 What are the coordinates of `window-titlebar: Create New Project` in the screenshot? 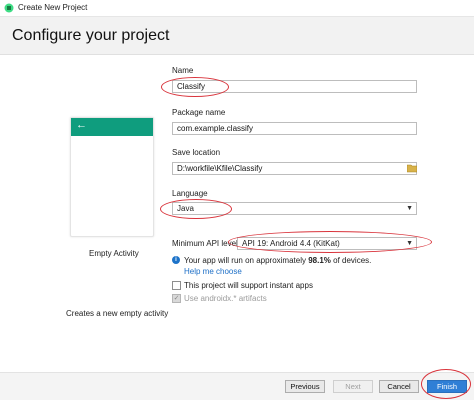 It's located at (237, 8).